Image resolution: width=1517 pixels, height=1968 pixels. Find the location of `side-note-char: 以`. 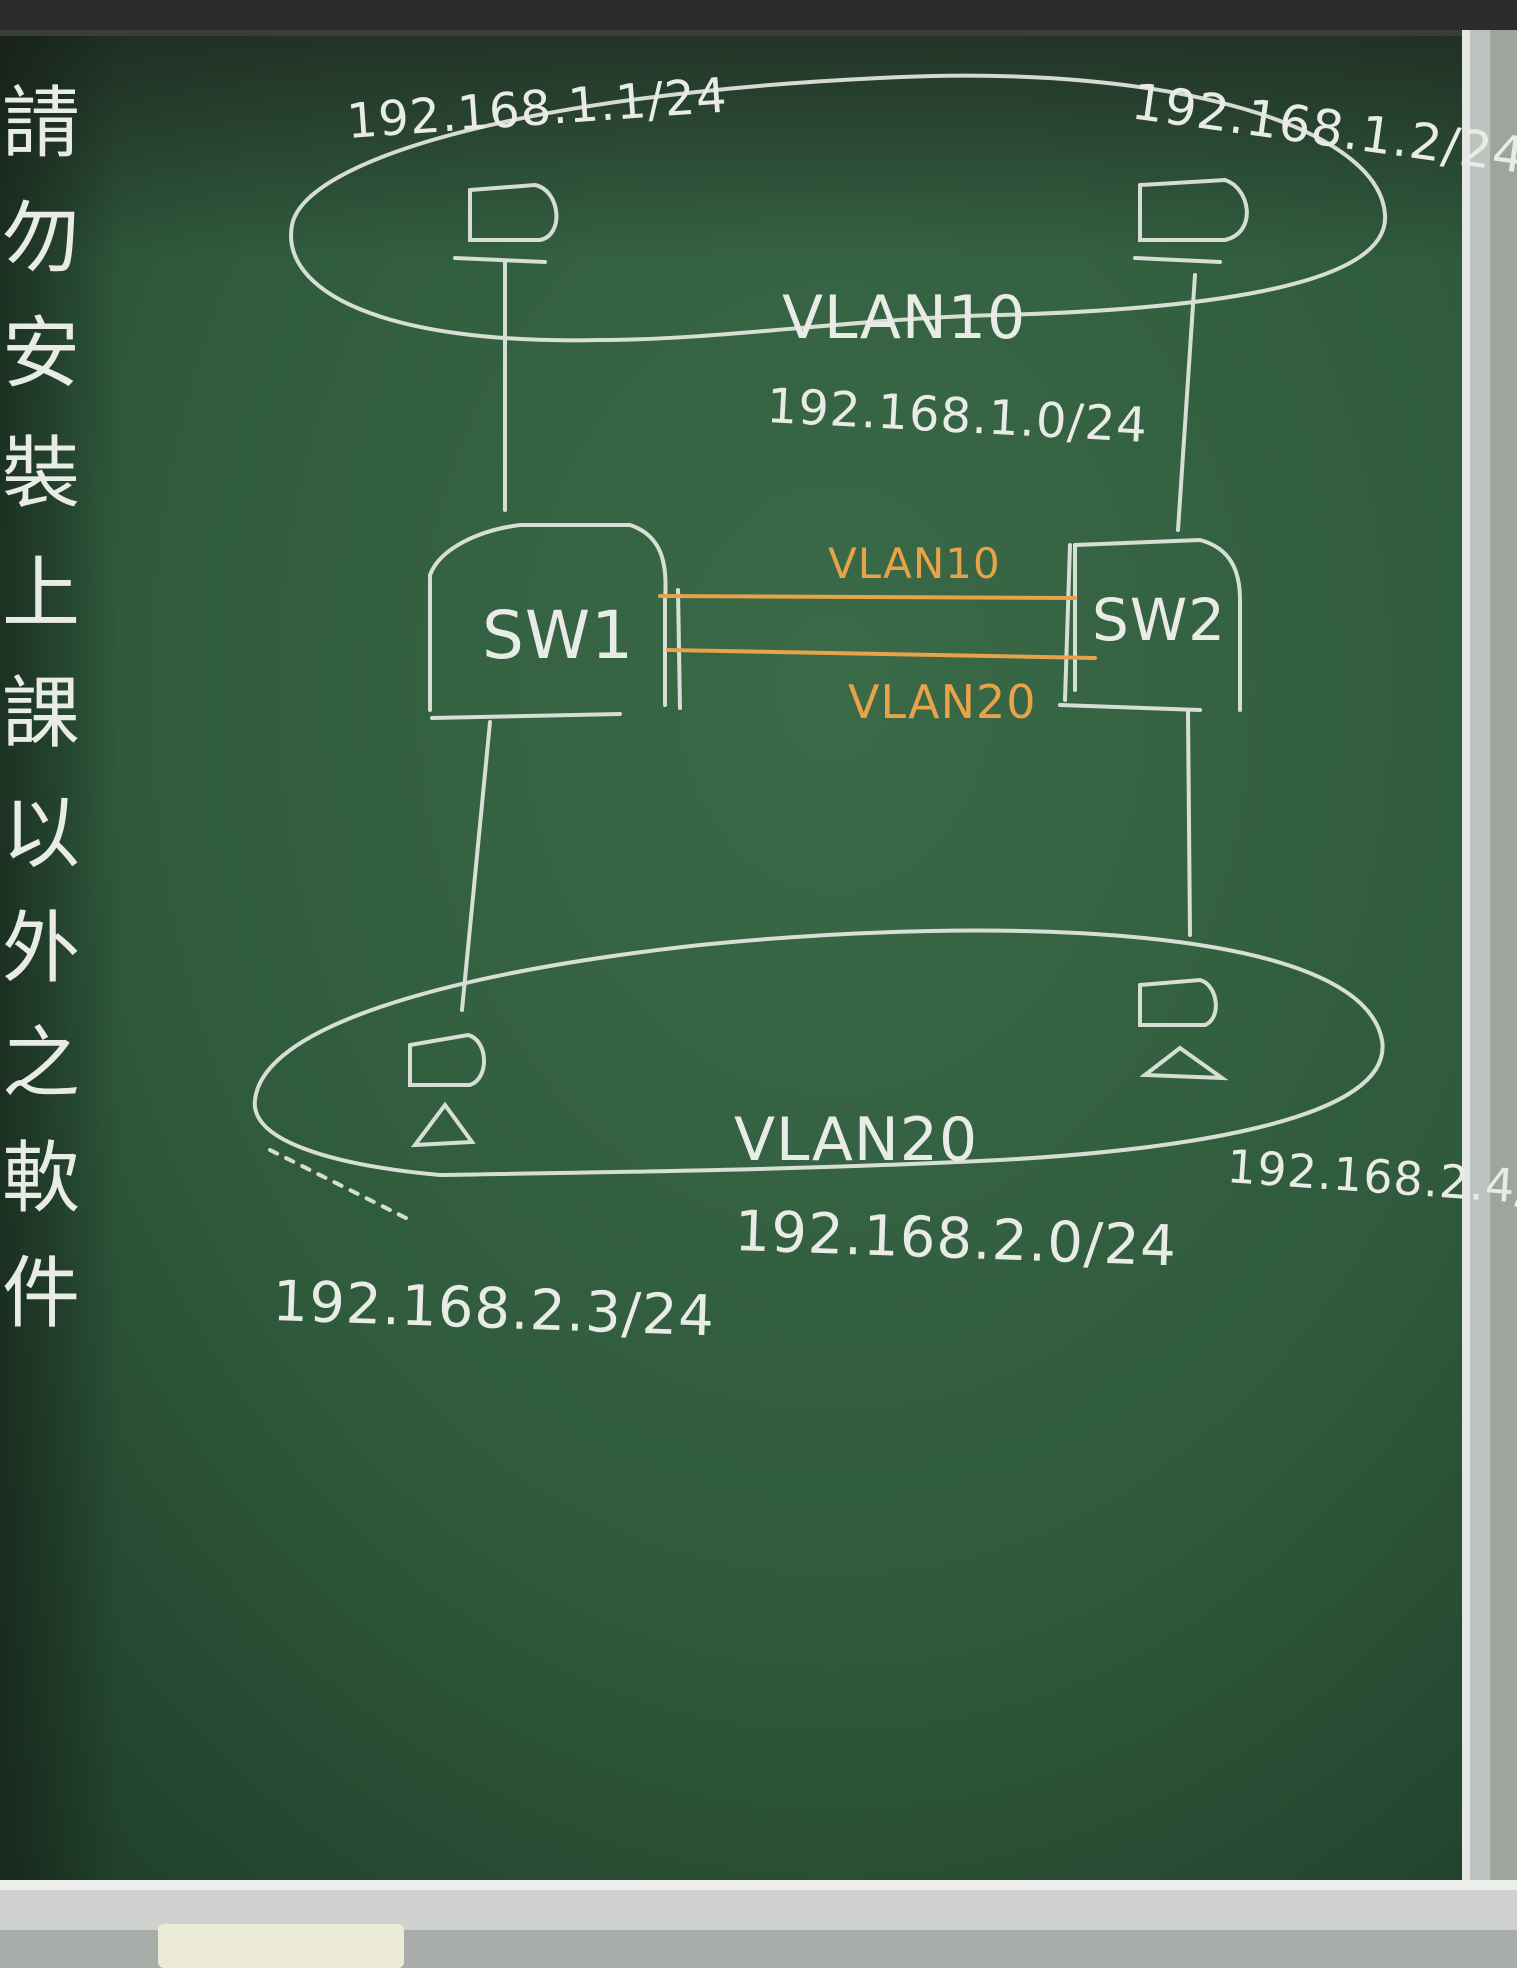

side-note-char: 以 is located at coordinates (41, 834).